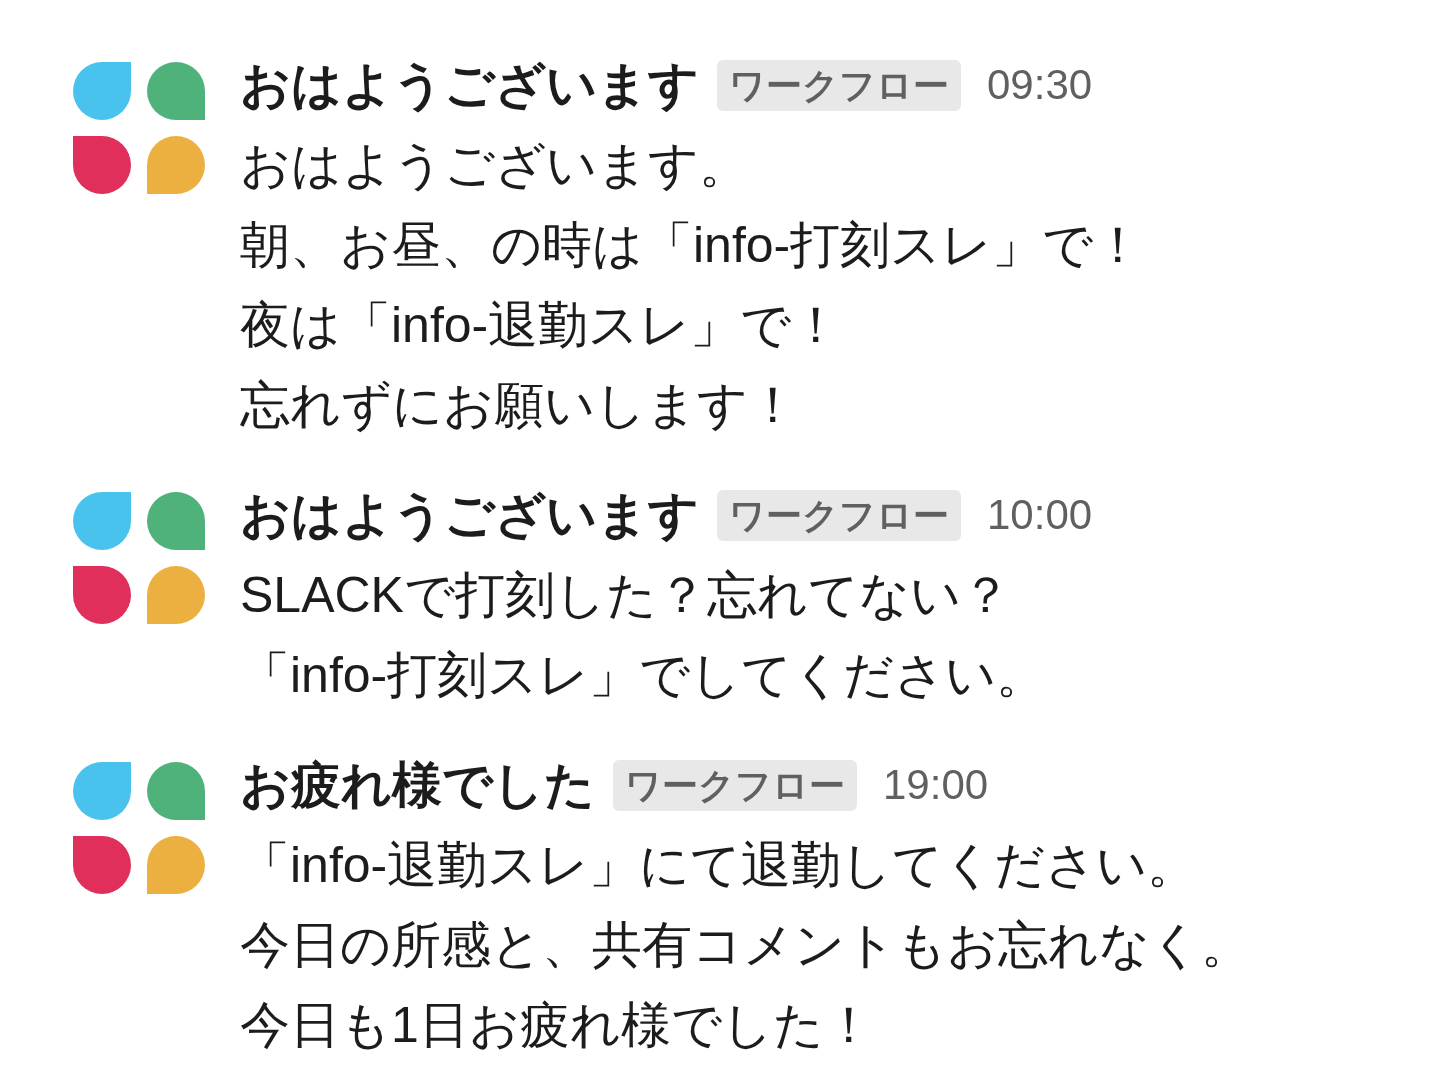 The image size is (1440, 1079). I want to click on message-text: 忘れずにお願いします！, so click(519, 405).